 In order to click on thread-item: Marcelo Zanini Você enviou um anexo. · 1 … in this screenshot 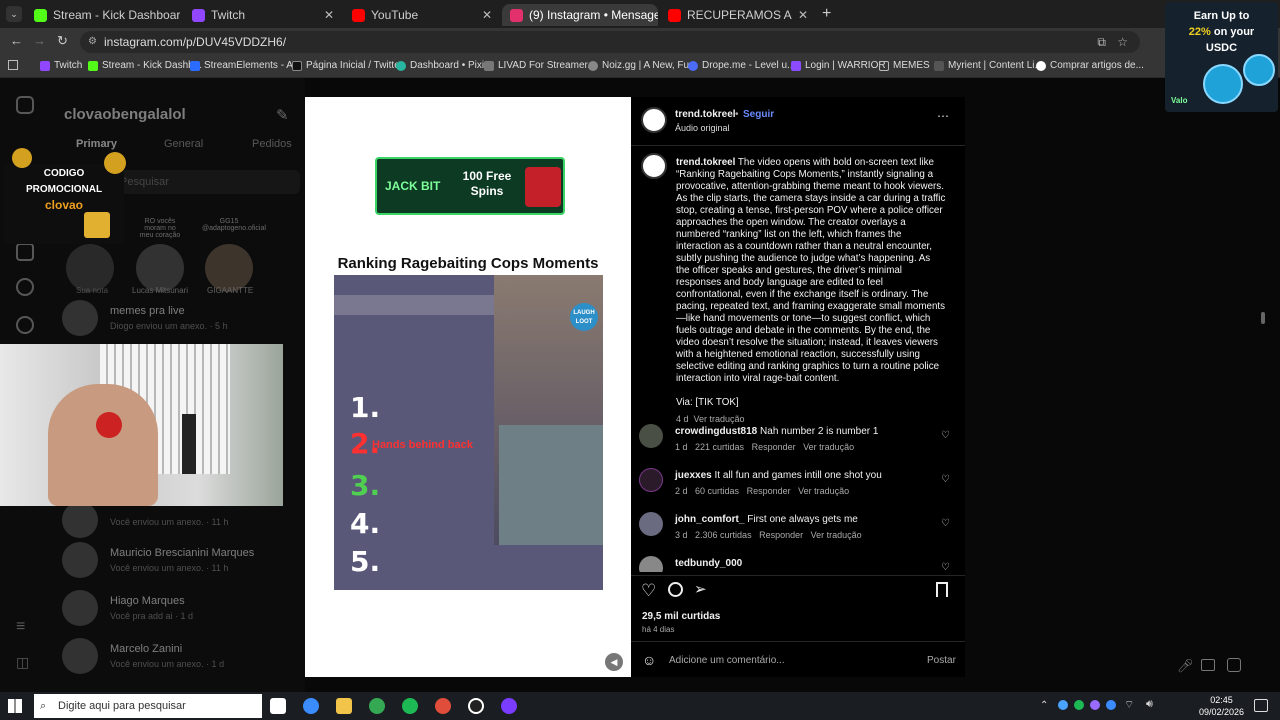, I will do `click(143, 656)`.